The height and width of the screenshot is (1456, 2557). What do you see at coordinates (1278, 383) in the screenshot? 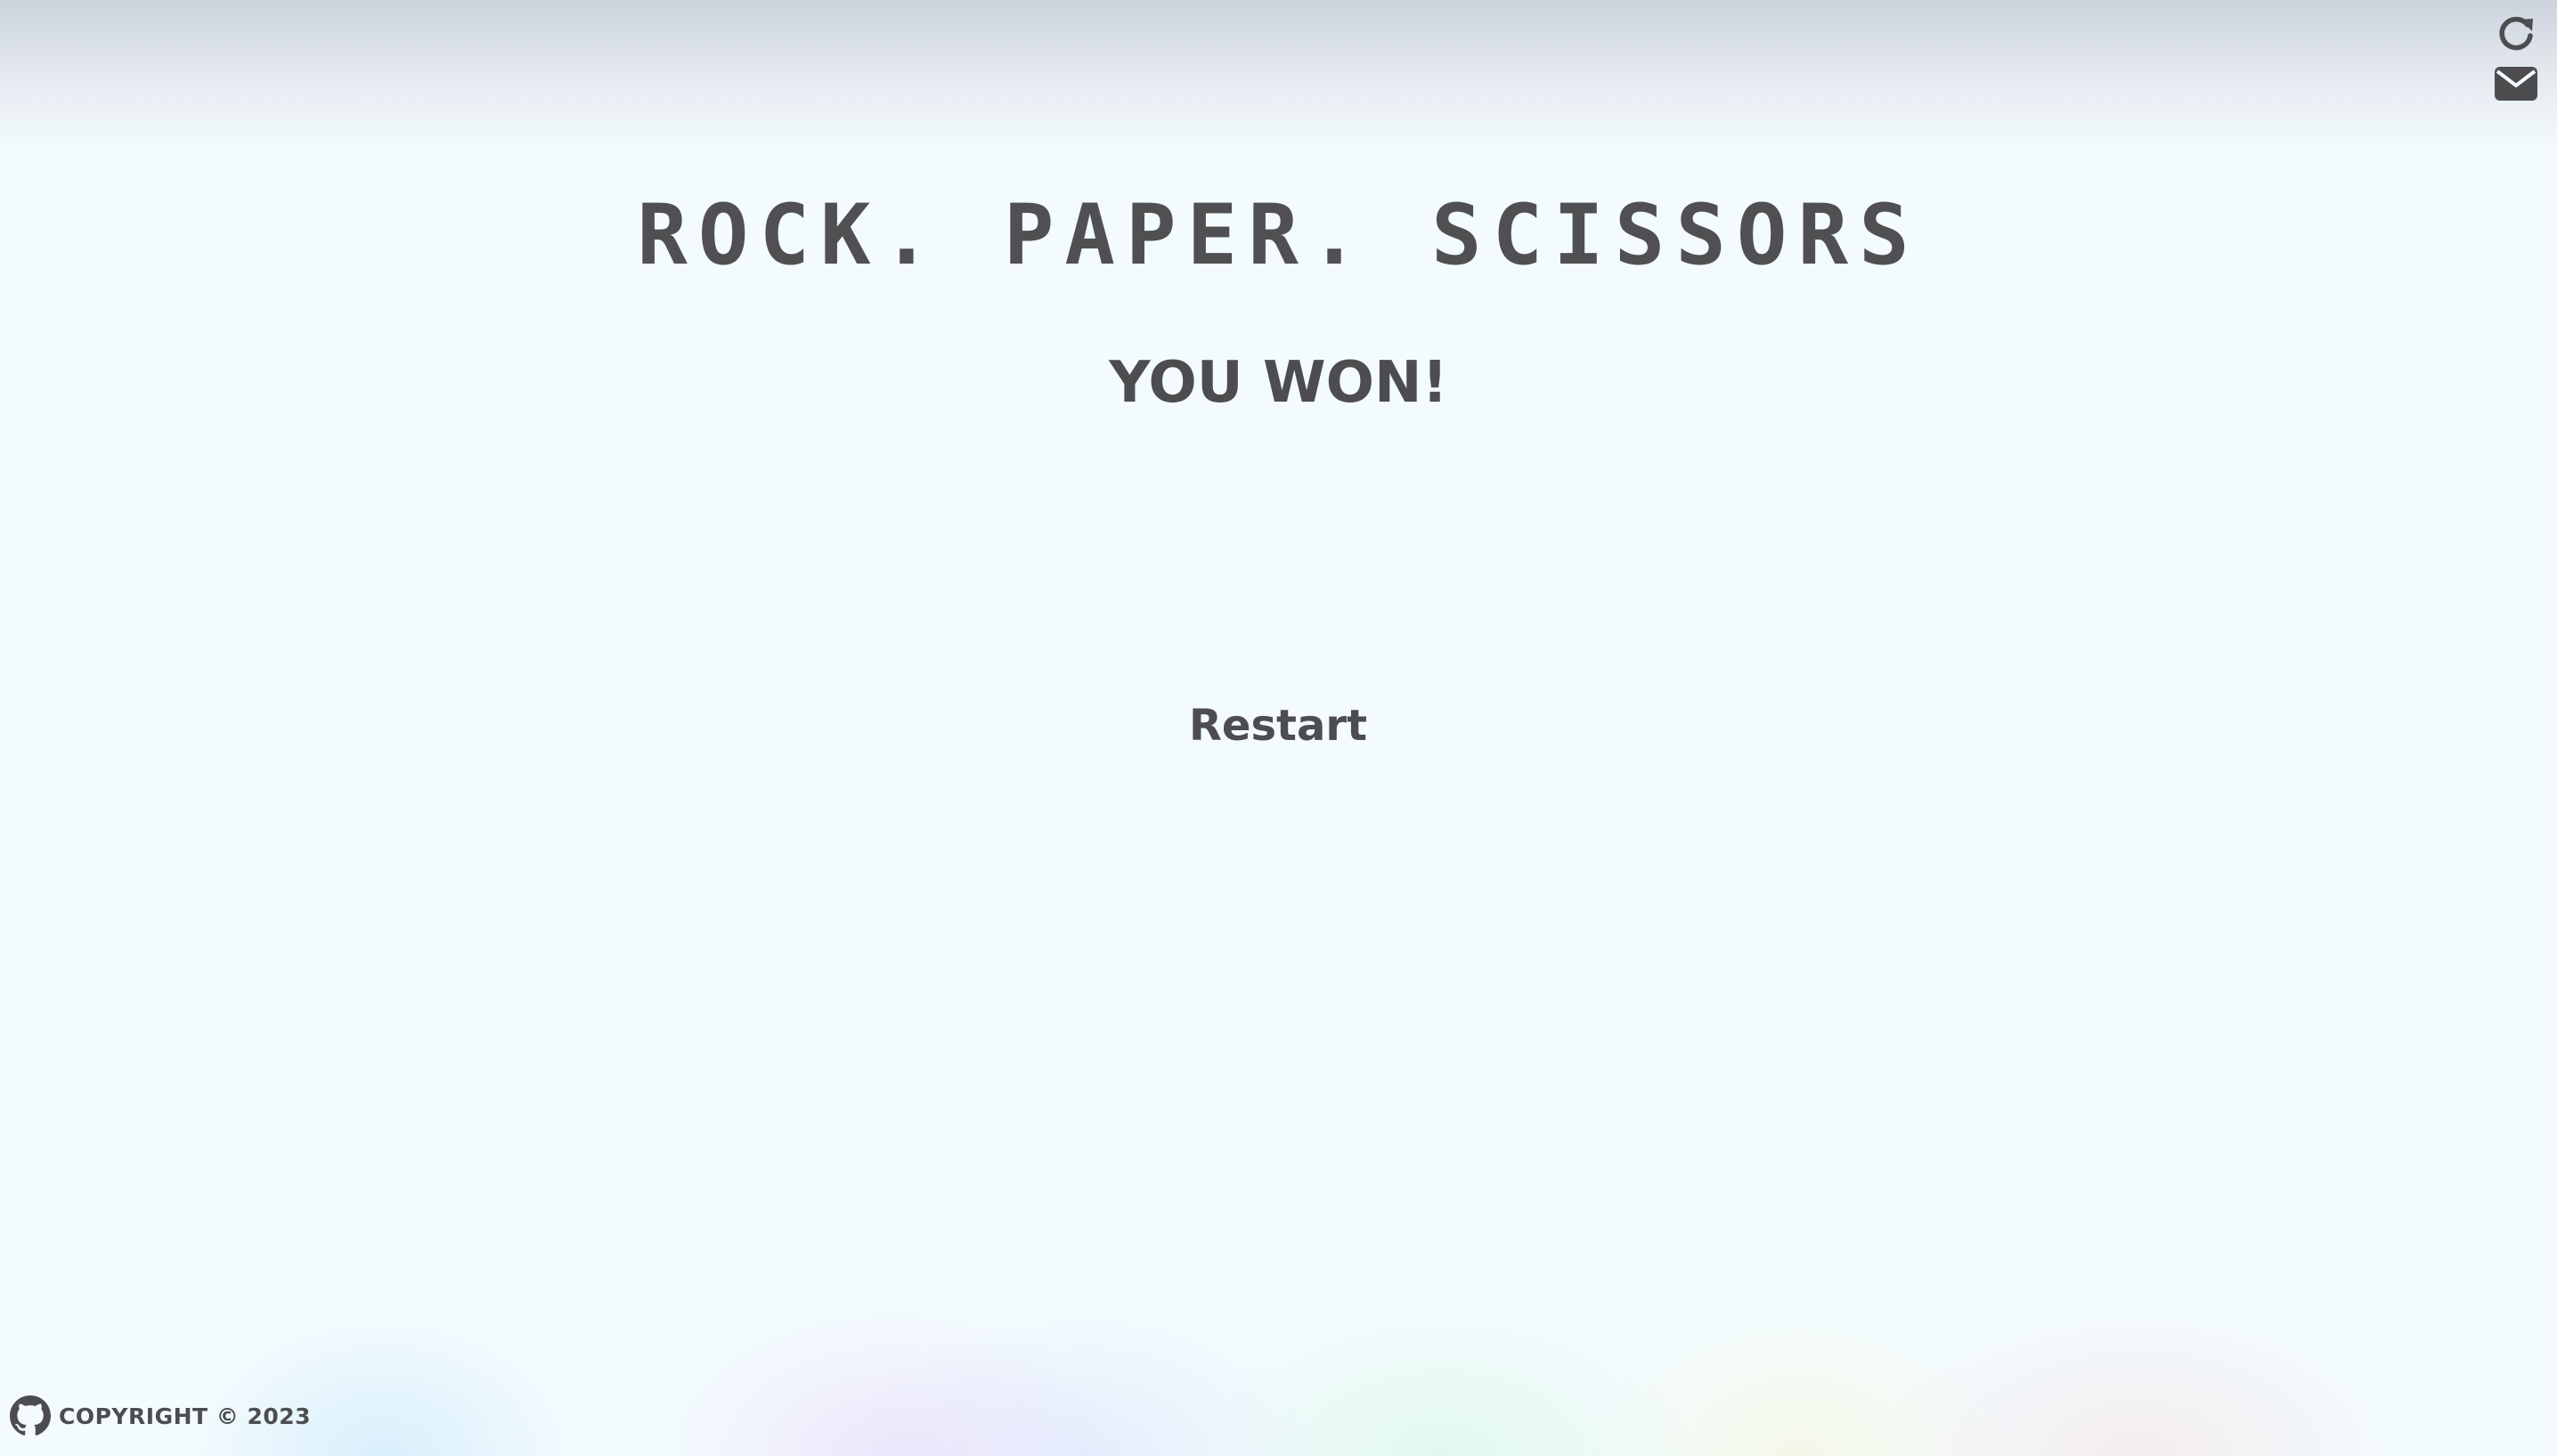
I see `game-result: YOU WON!` at bounding box center [1278, 383].